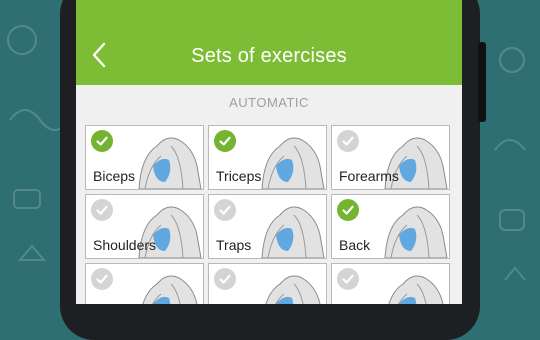 The height and width of the screenshot is (340, 540). Describe the element at coordinates (170, 163) in the screenshot. I see `biceps-figure-icon` at that location.